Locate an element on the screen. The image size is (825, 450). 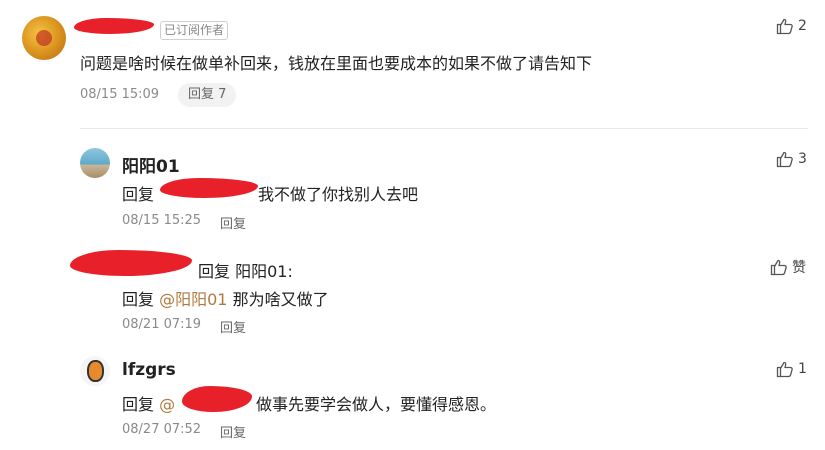
view-replies-button: 回复 7 is located at coordinates (207, 95).